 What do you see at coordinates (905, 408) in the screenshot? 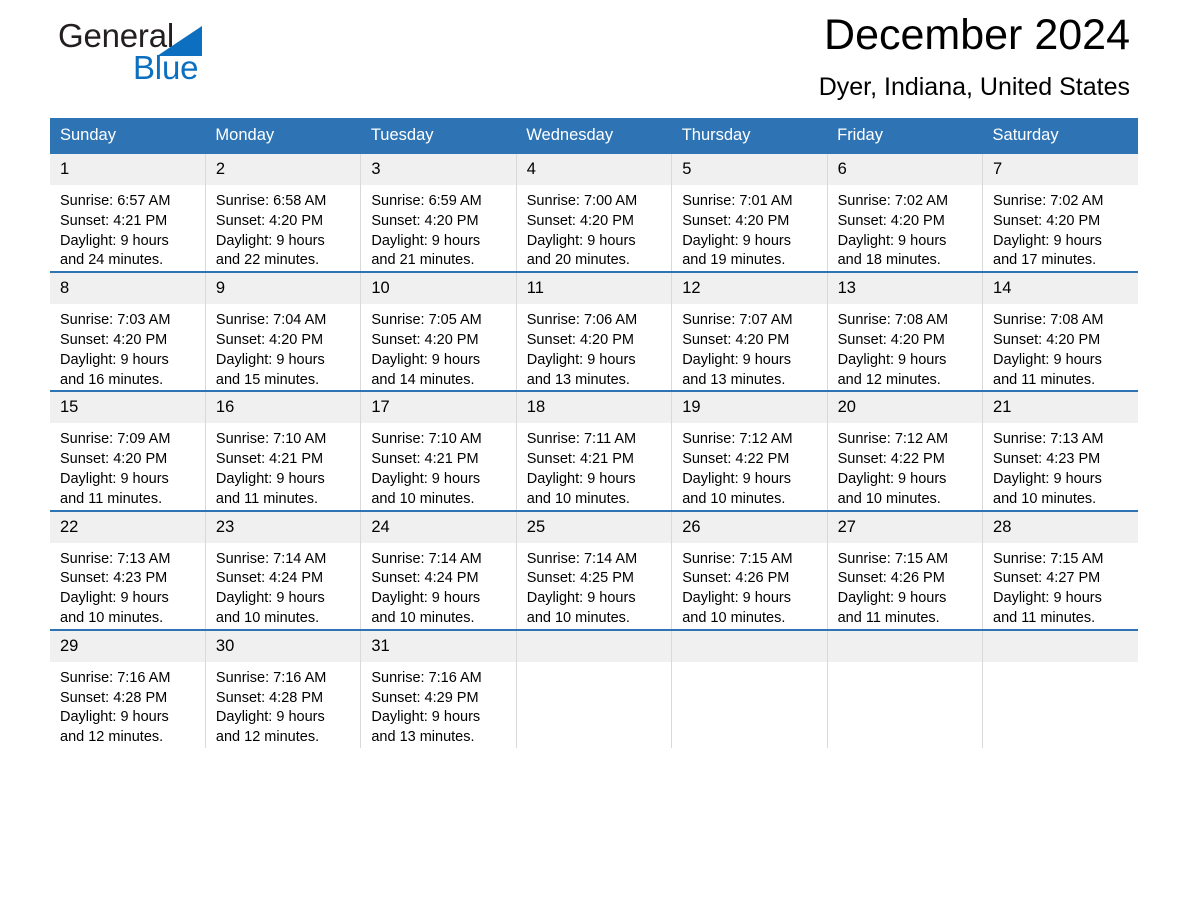
I see `day-number: 20` at bounding box center [905, 408].